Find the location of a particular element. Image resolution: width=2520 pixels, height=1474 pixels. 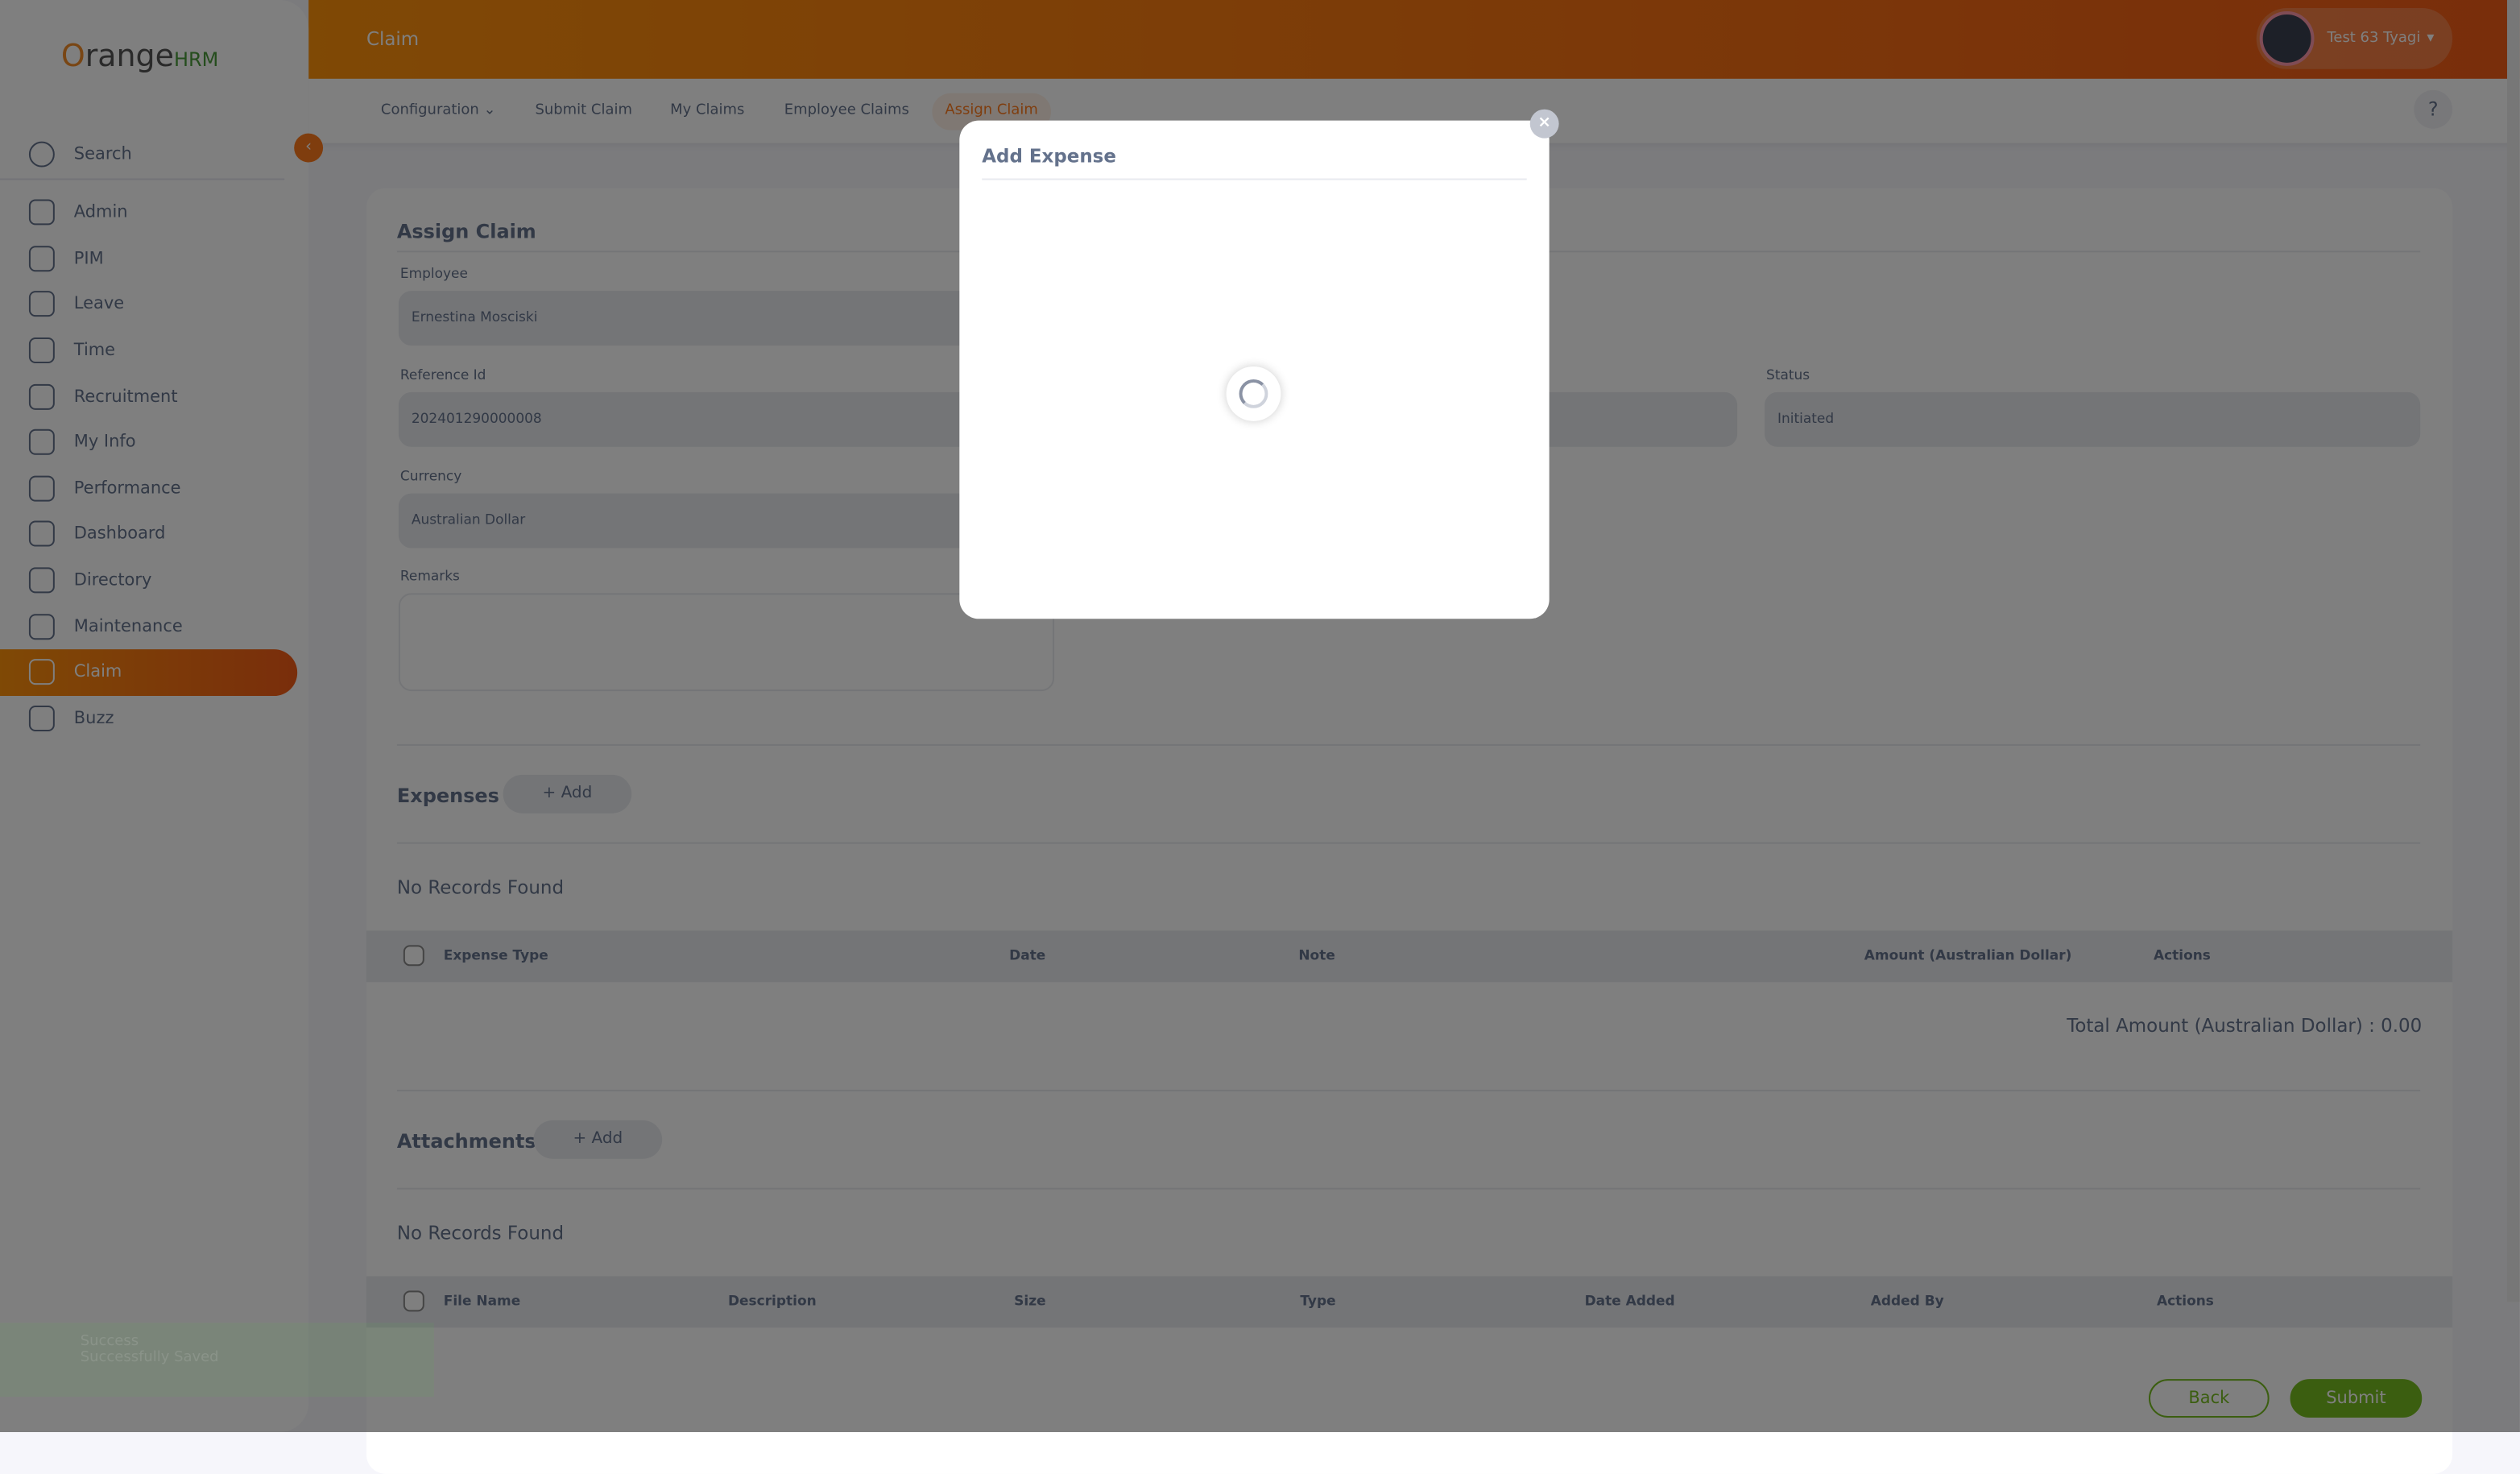

dialog-title: Add Expense is located at coordinates (1049, 156).